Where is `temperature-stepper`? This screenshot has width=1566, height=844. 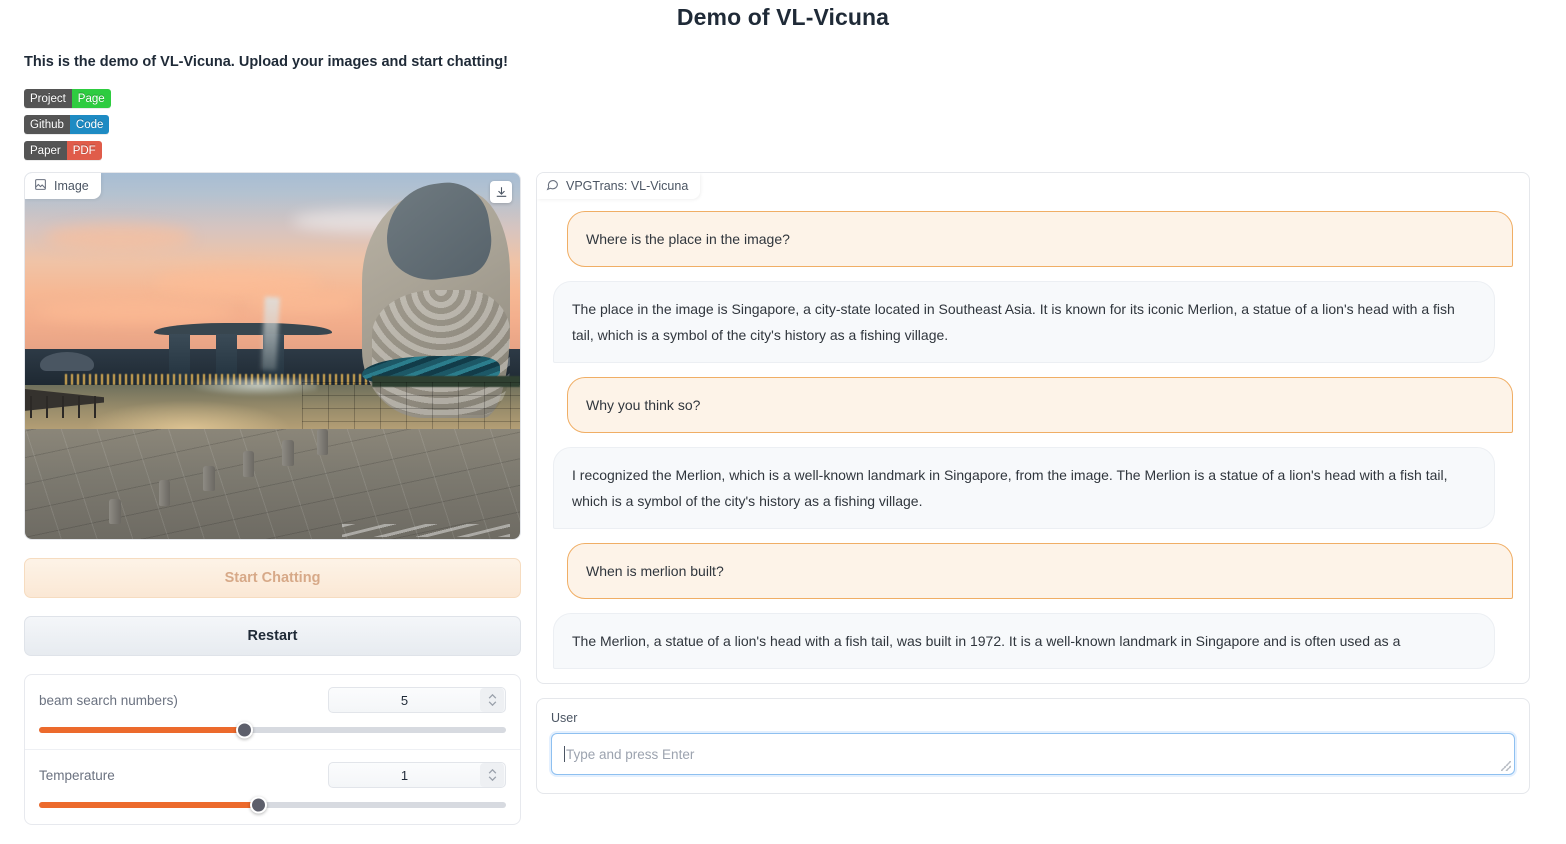 temperature-stepper is located at coordinates (492, 775).